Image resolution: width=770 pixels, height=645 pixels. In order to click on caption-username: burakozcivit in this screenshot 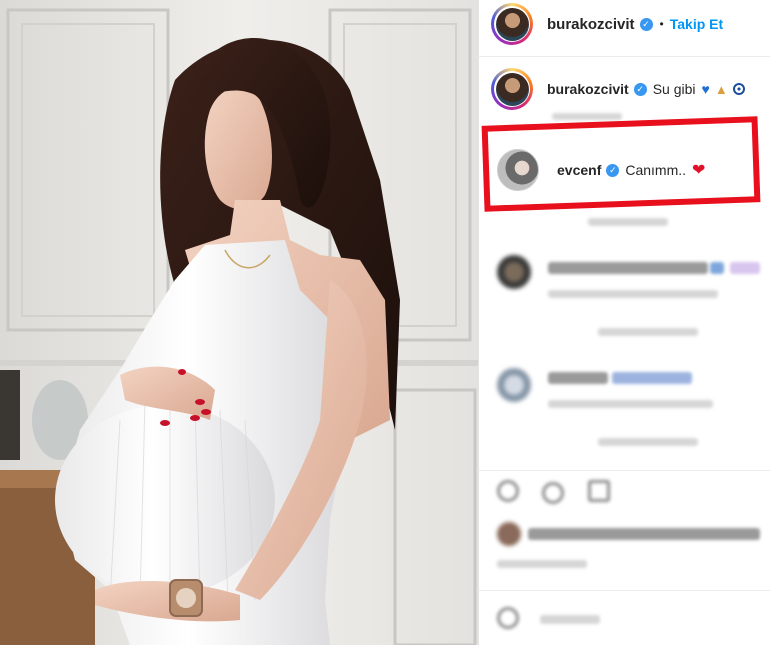, I will do `click(588, 89)`.